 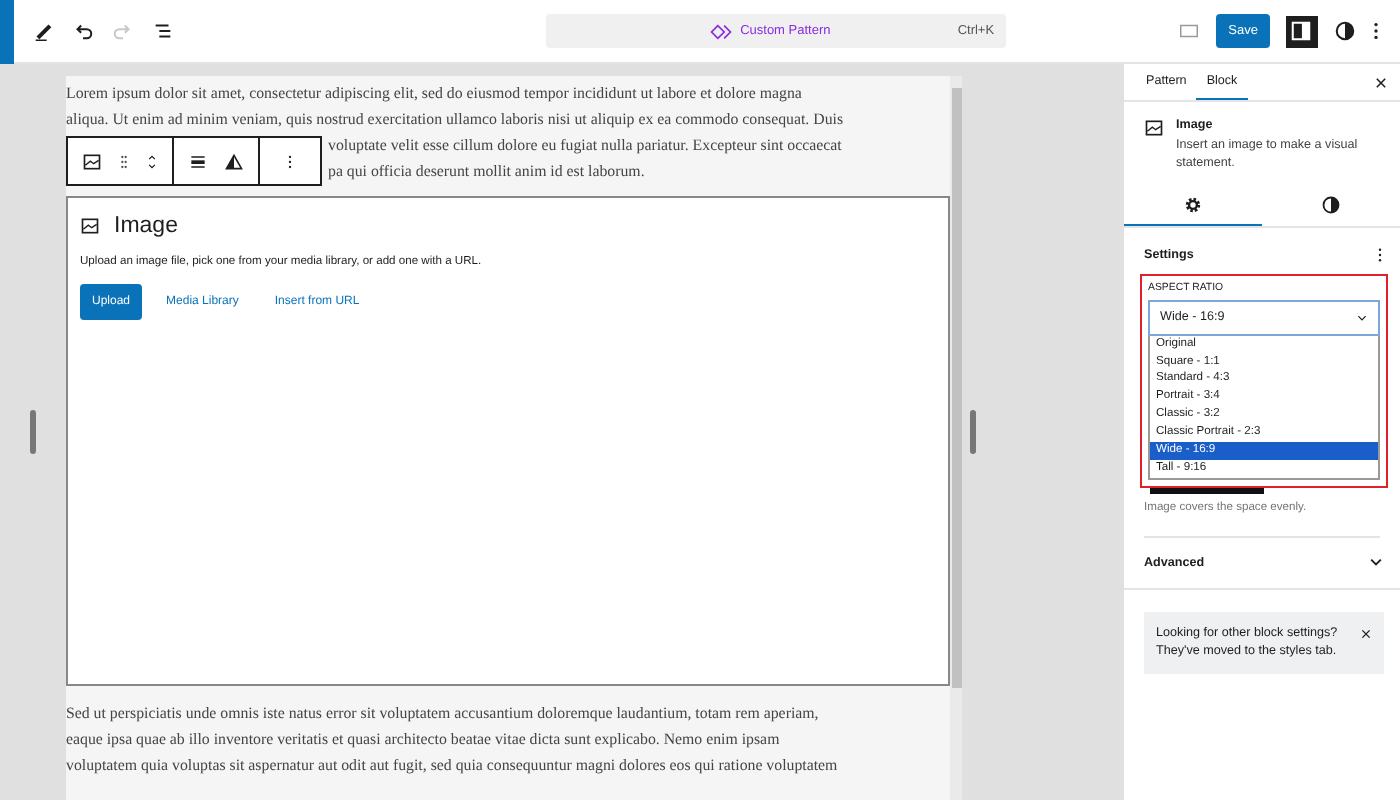 I want to click on list-view-icon, so click(x=163, y=31).